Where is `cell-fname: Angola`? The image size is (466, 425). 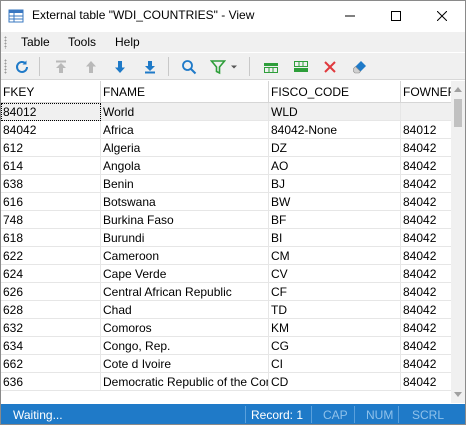 cell-fname: Angola is located at coordinates (185, 166).